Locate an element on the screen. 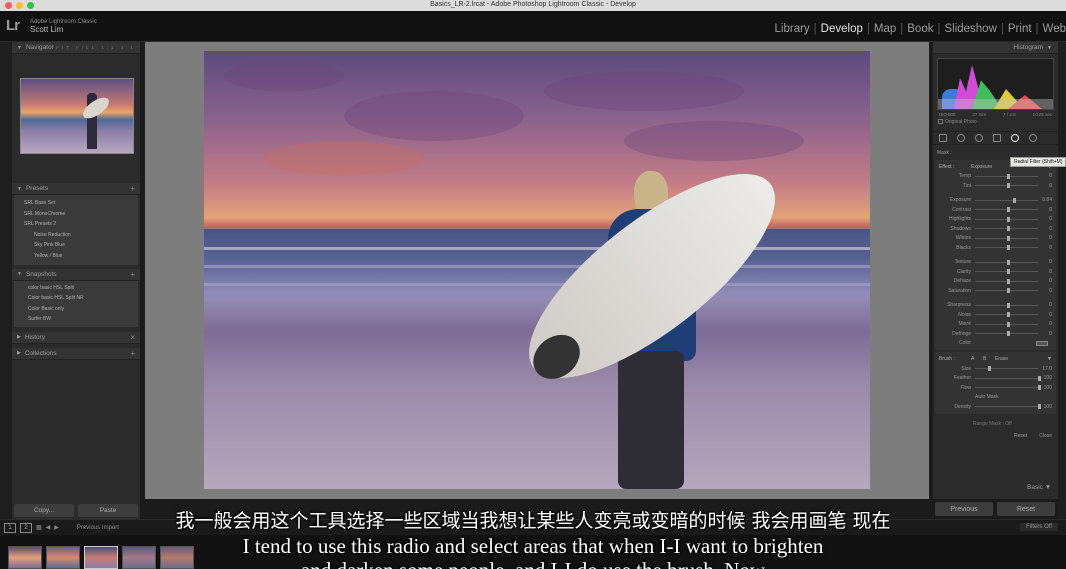 The width and height of the screenshot is (1066, 569). auto-mask-row: Auto Mask is located at coordinates (995, 398).